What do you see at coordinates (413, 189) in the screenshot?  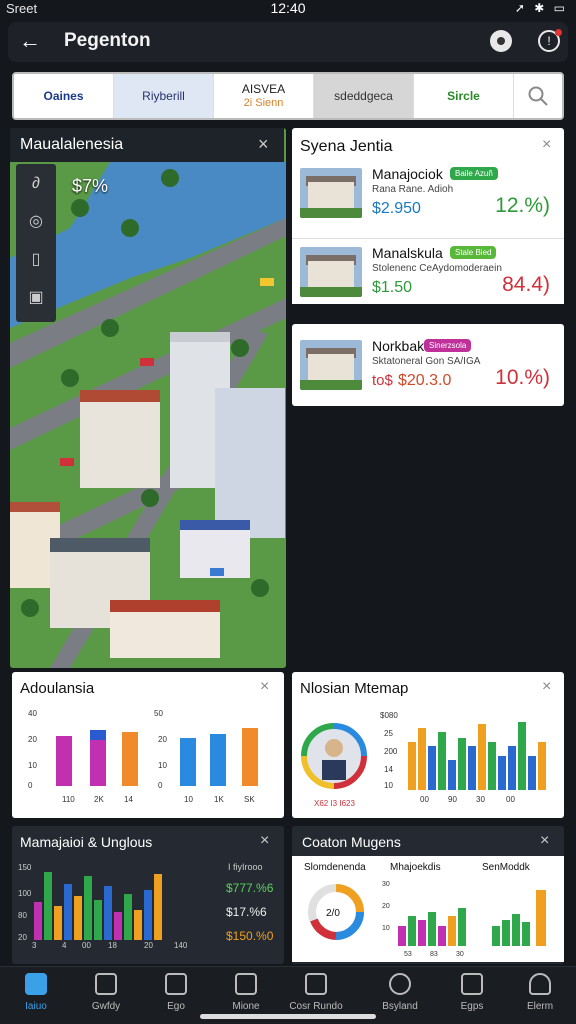 I see `listing-subtitle: Rana Rane. Adioh` at bounding box center [413, 189].